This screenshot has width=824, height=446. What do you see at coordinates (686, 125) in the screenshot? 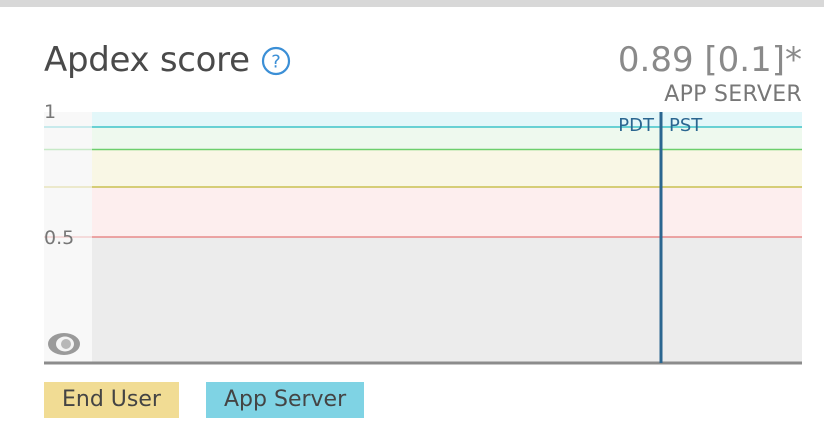
I see `timezone-right-label: PST` at bounding box center [686, 125].